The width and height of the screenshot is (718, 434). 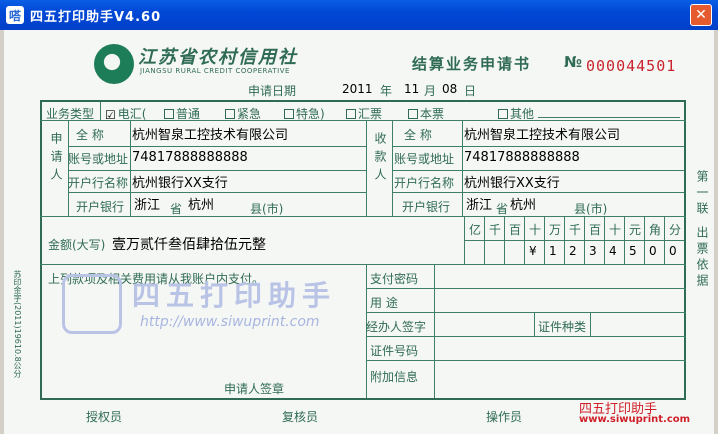 I want to click on applicant-name: 杭州智泉工控技术有限公司, so click(x=210, y=133).